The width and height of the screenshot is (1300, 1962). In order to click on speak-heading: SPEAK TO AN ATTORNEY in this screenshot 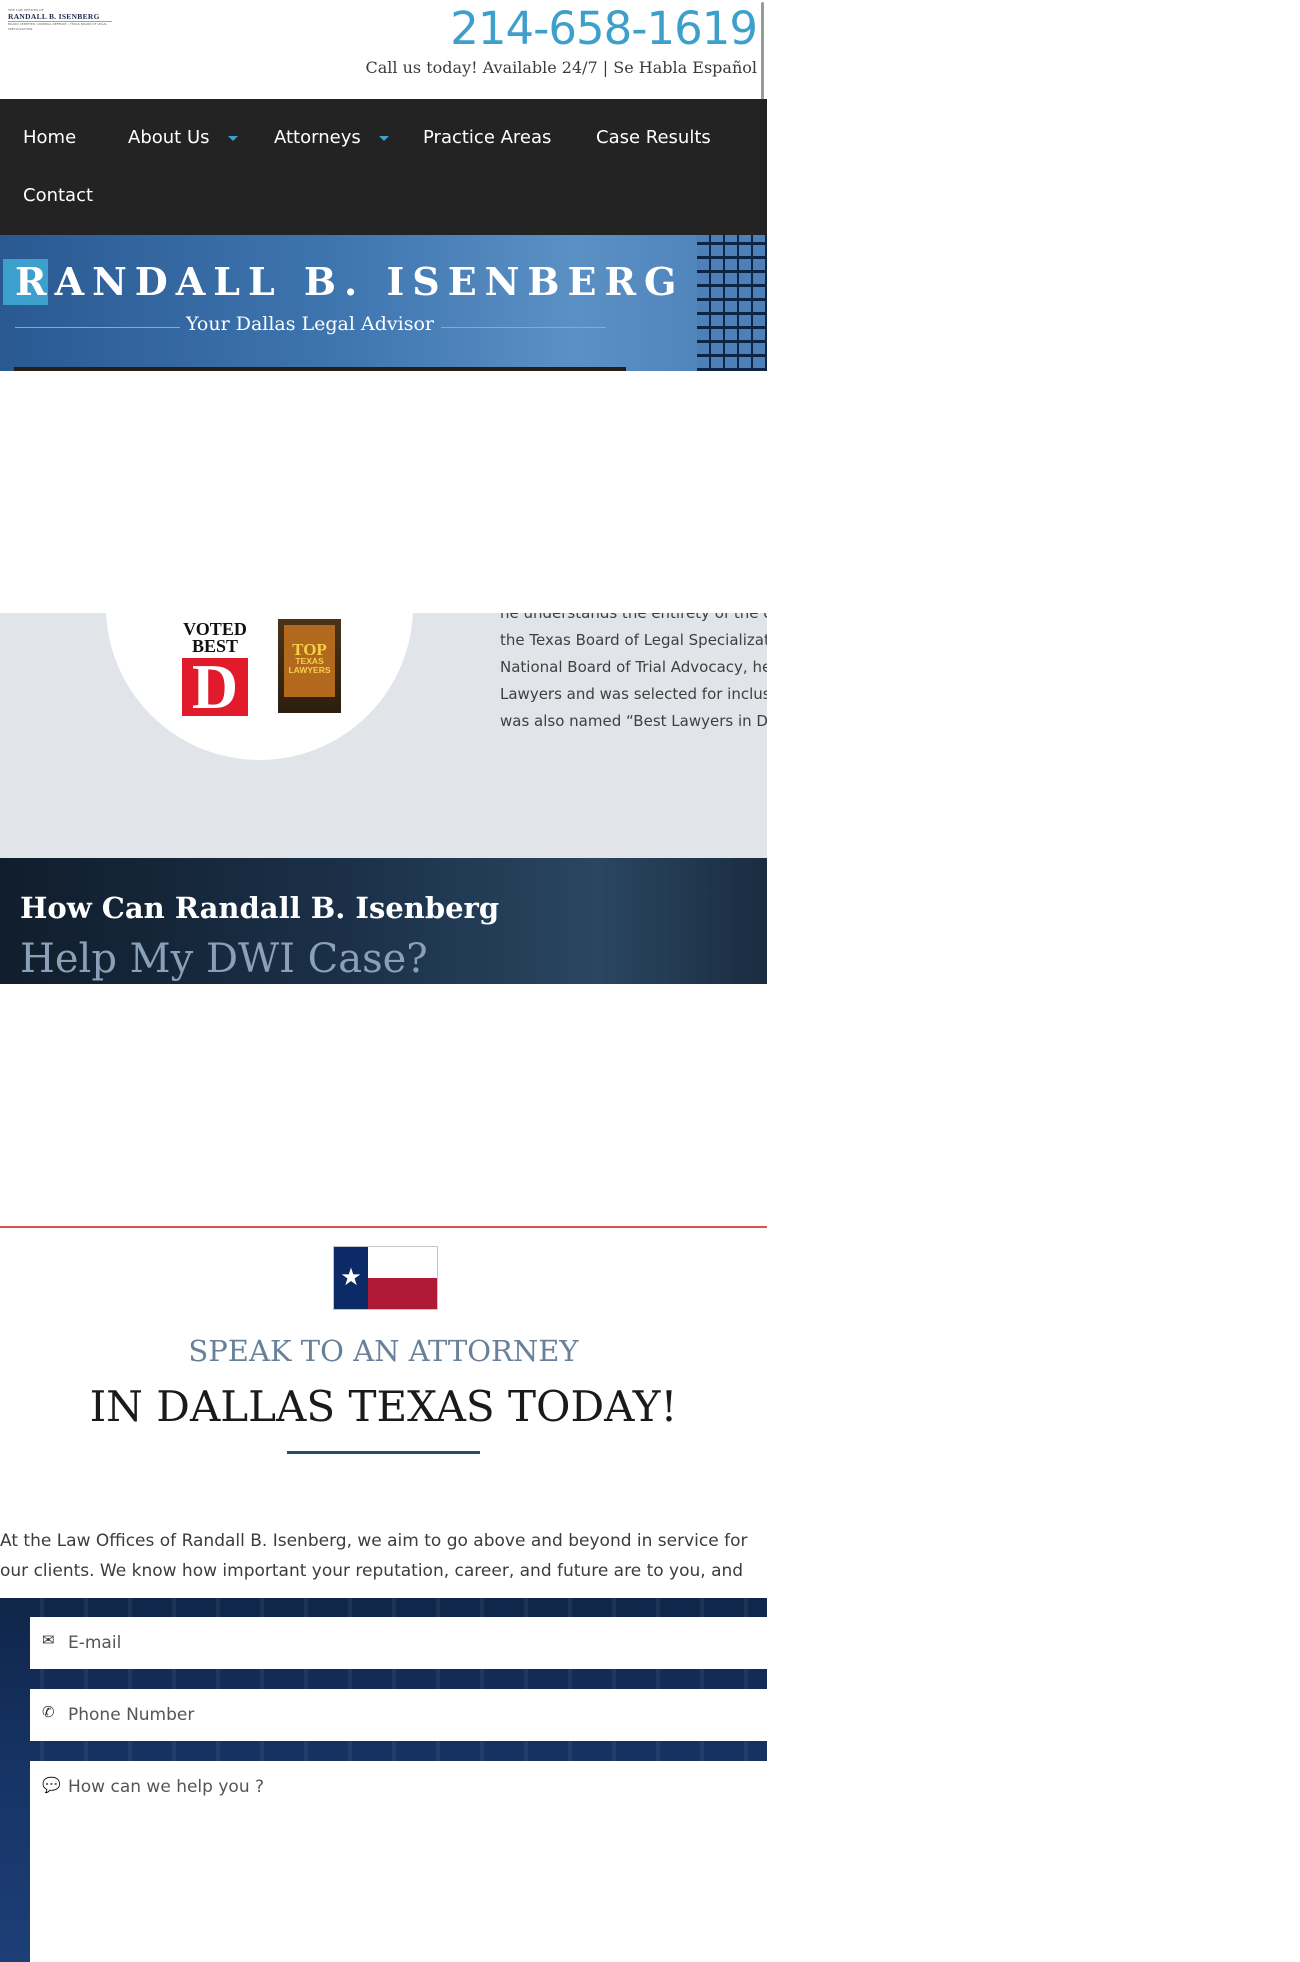, I will do `click(383, 1351)`.